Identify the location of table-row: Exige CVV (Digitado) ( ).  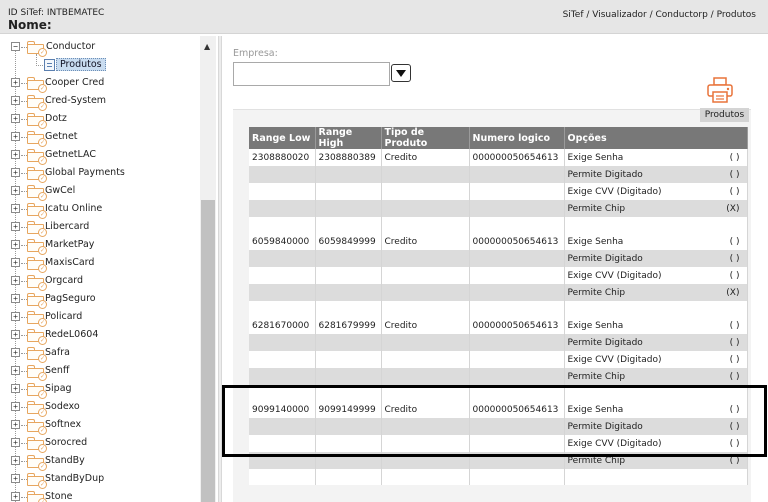
(498, 191).